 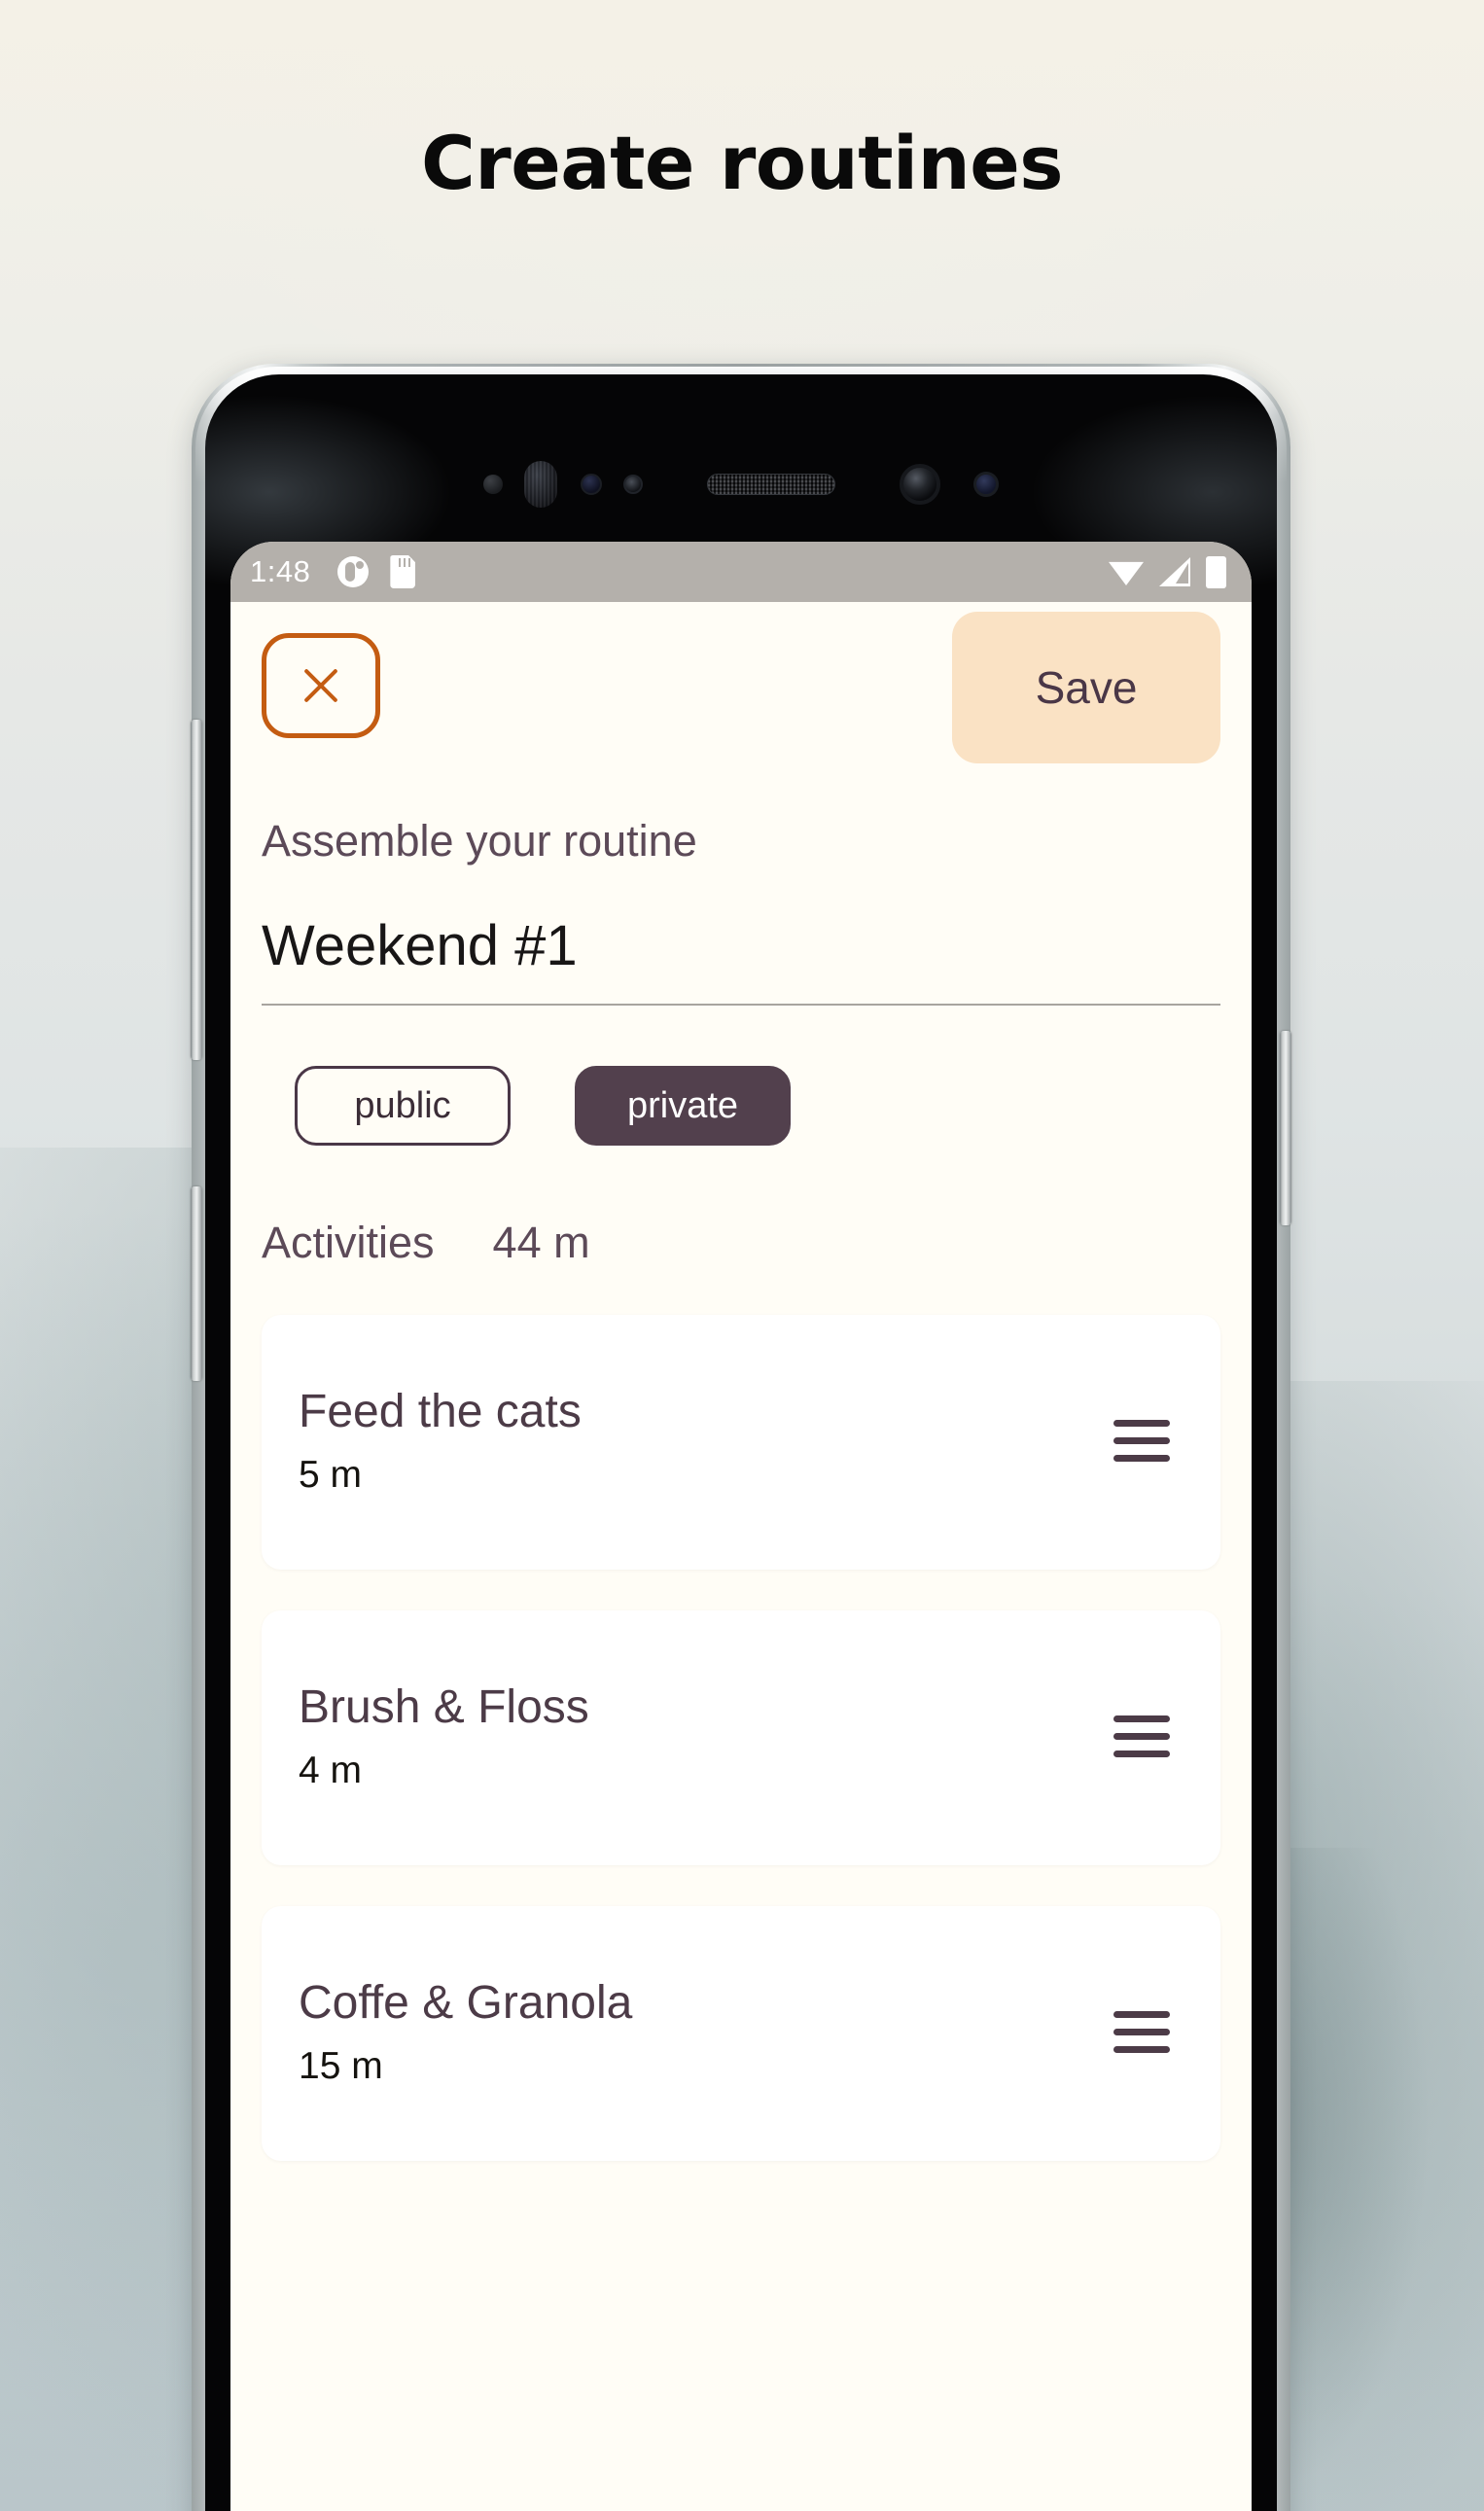 I want to click on secondary-camera-icon, so click(x=986, y=485).